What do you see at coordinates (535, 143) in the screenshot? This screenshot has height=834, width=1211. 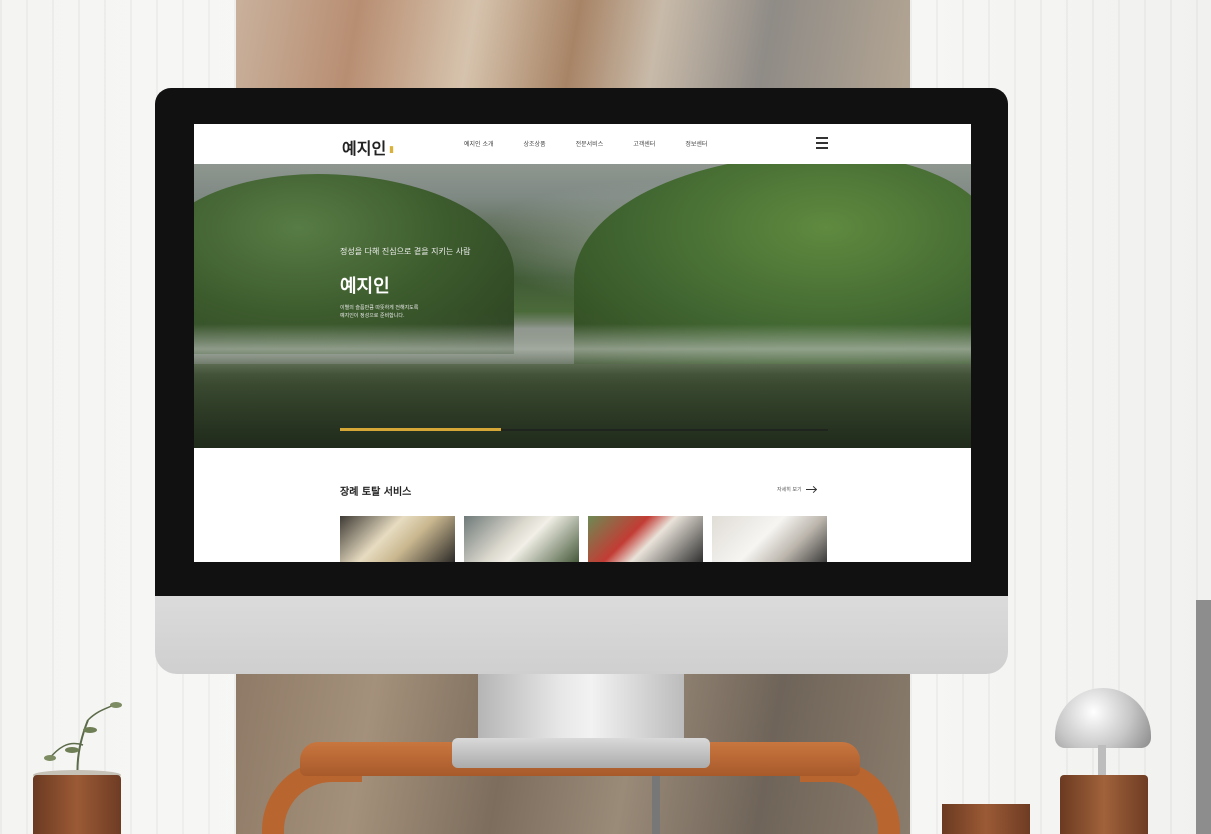 I see `nav-item-products: 상조상품` at bounding box center [535, 143].